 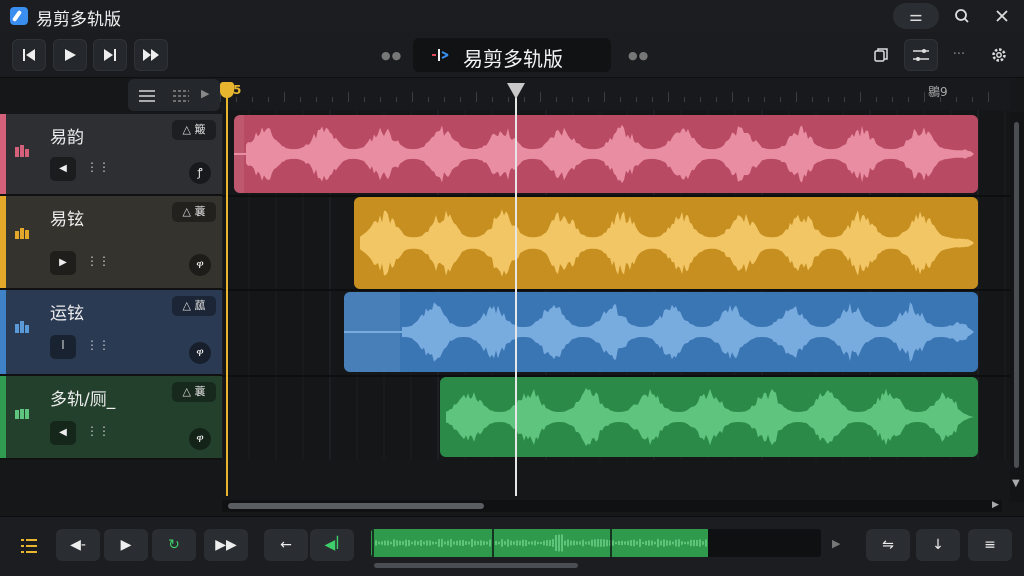 What do you see at coordinates (194, 306) in the screenshot?
I see `track-tag: △ 蓏` at bounding box center [194, 306].